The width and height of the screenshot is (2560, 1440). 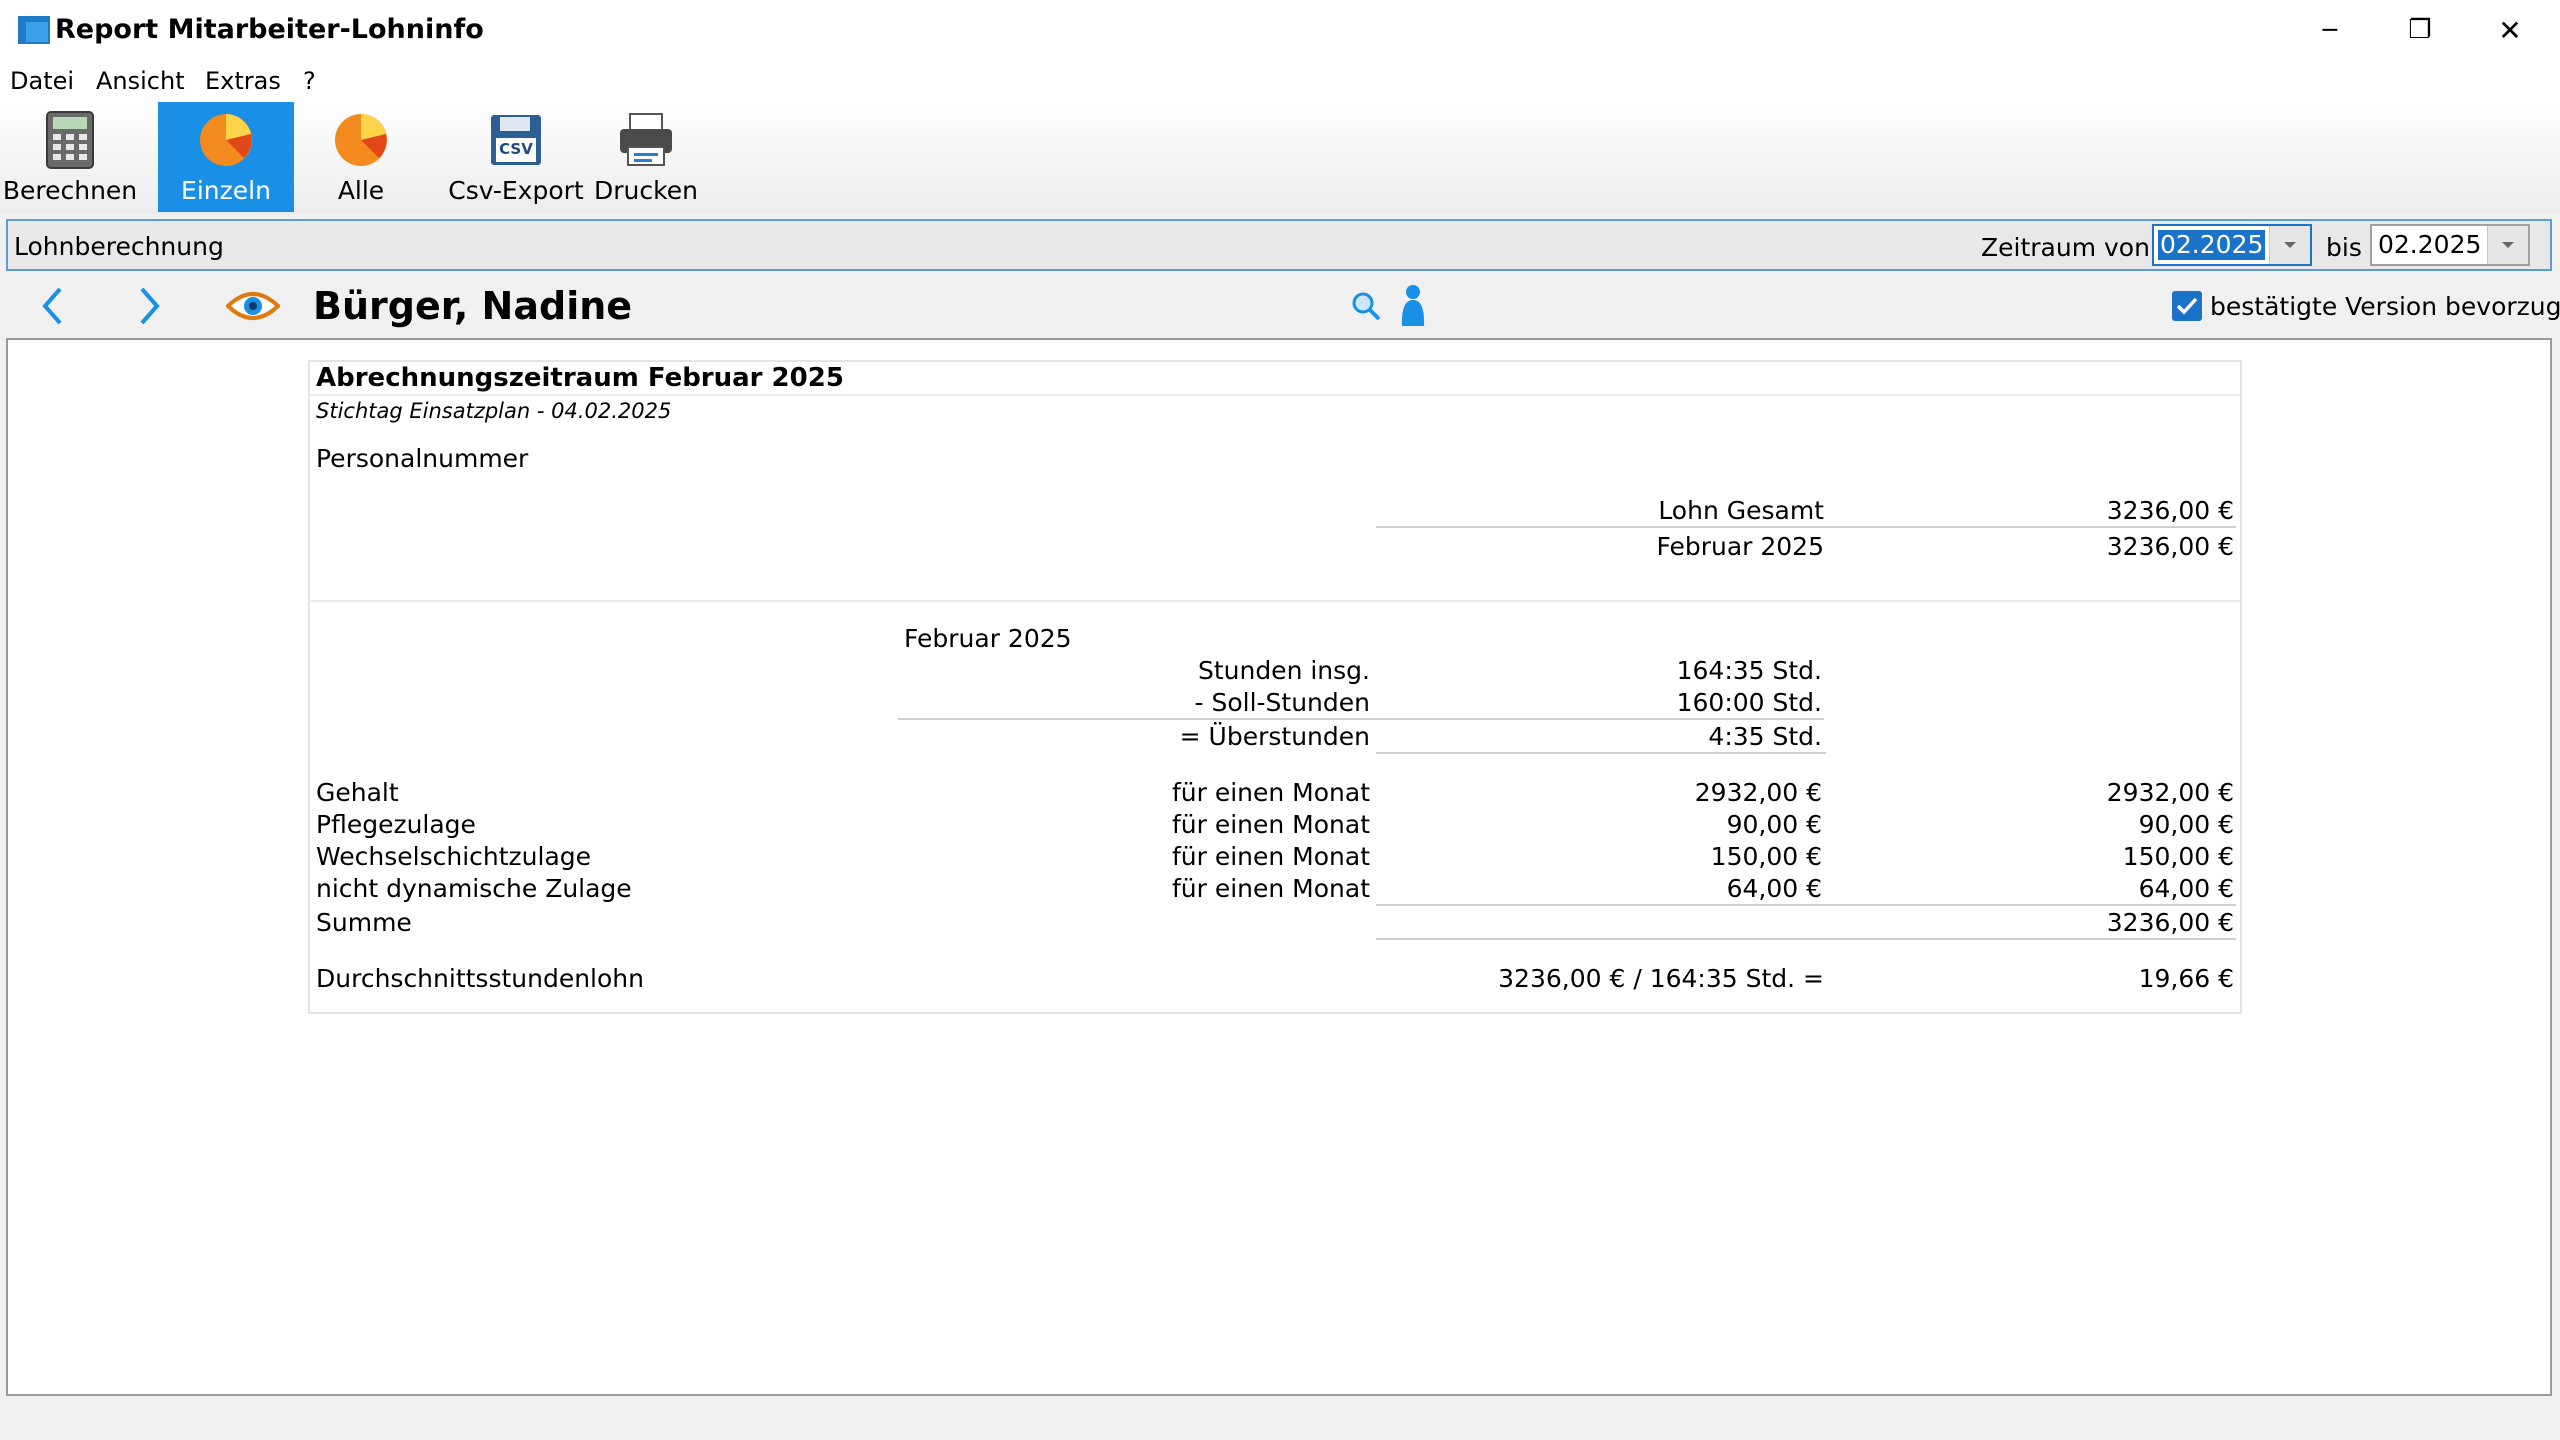 What do you see at coordinates (2170, 792) in the screenshot?
I see `item-total: 2932,00 €` at bounding box center [2170, 792].